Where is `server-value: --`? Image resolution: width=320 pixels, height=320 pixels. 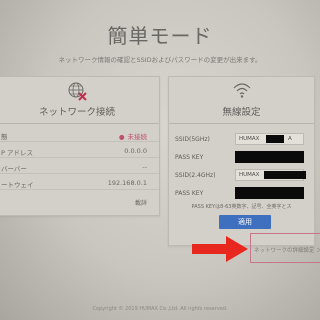
server-value: -- is located at coordinates (144, 167).